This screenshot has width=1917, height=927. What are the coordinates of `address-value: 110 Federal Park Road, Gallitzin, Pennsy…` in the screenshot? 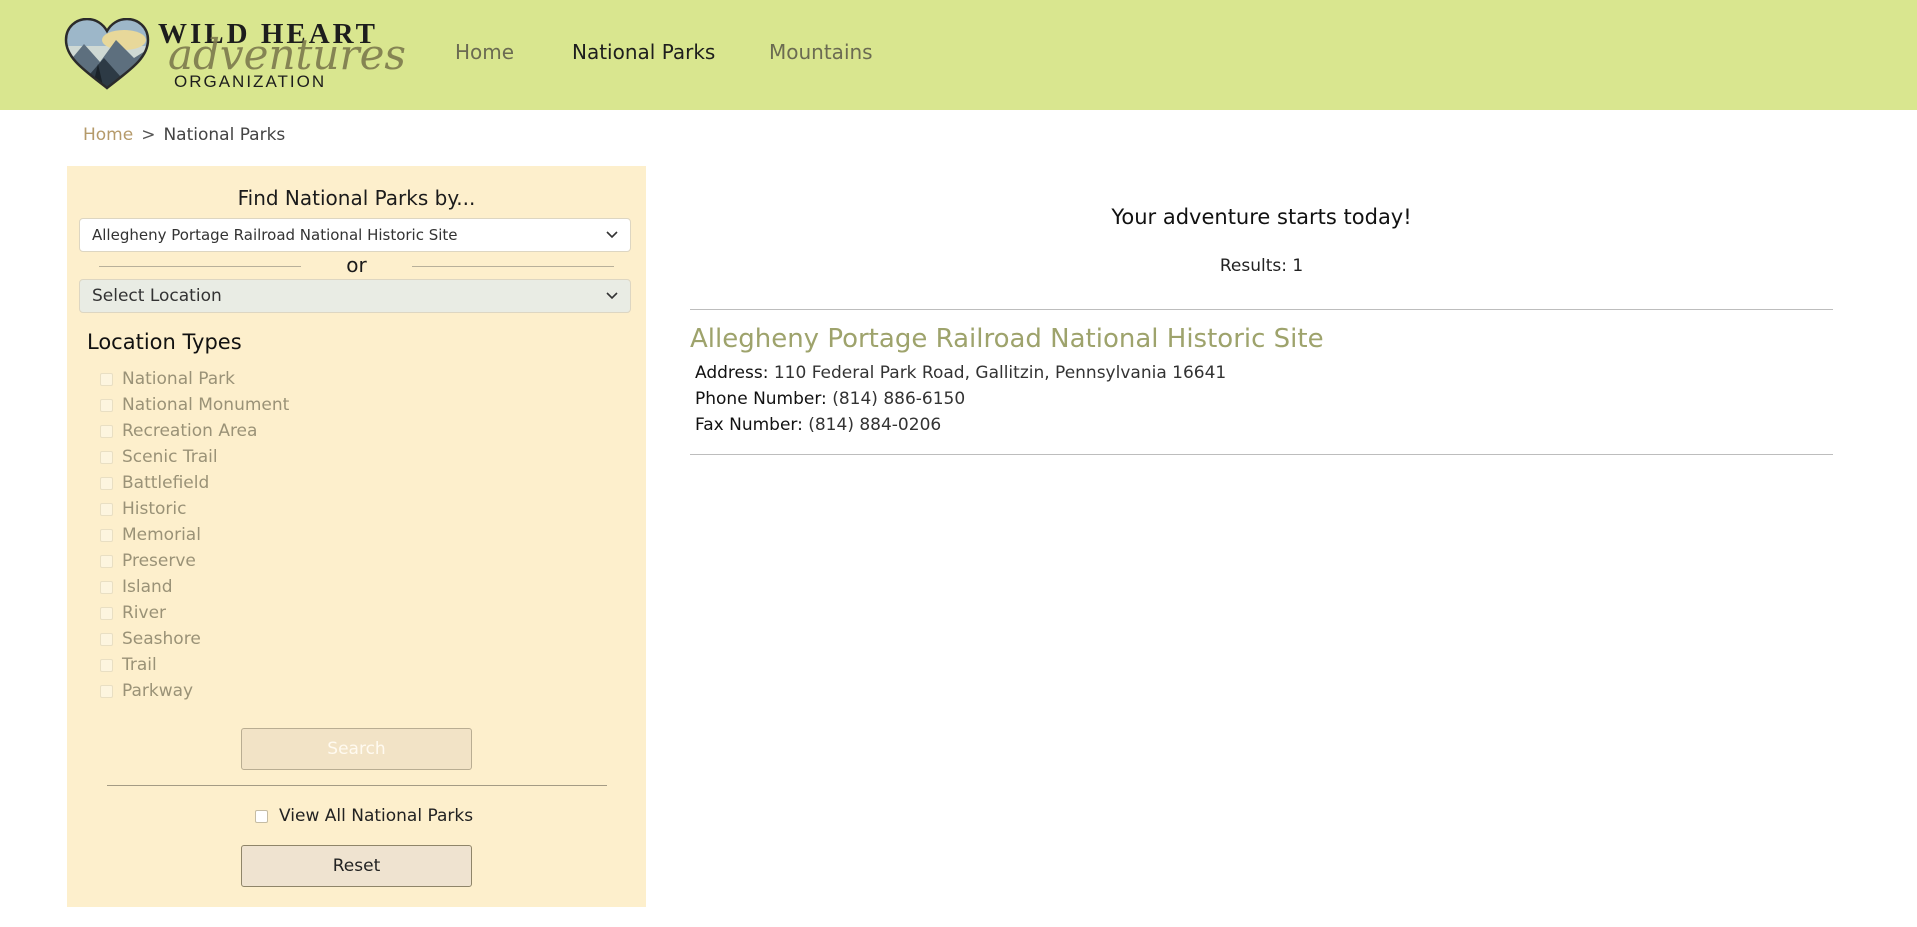 It's located at (1000, 373).